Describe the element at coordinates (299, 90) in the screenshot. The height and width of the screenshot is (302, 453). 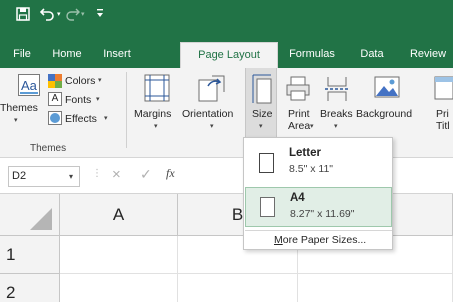
I see `print-area-icon` at that location.